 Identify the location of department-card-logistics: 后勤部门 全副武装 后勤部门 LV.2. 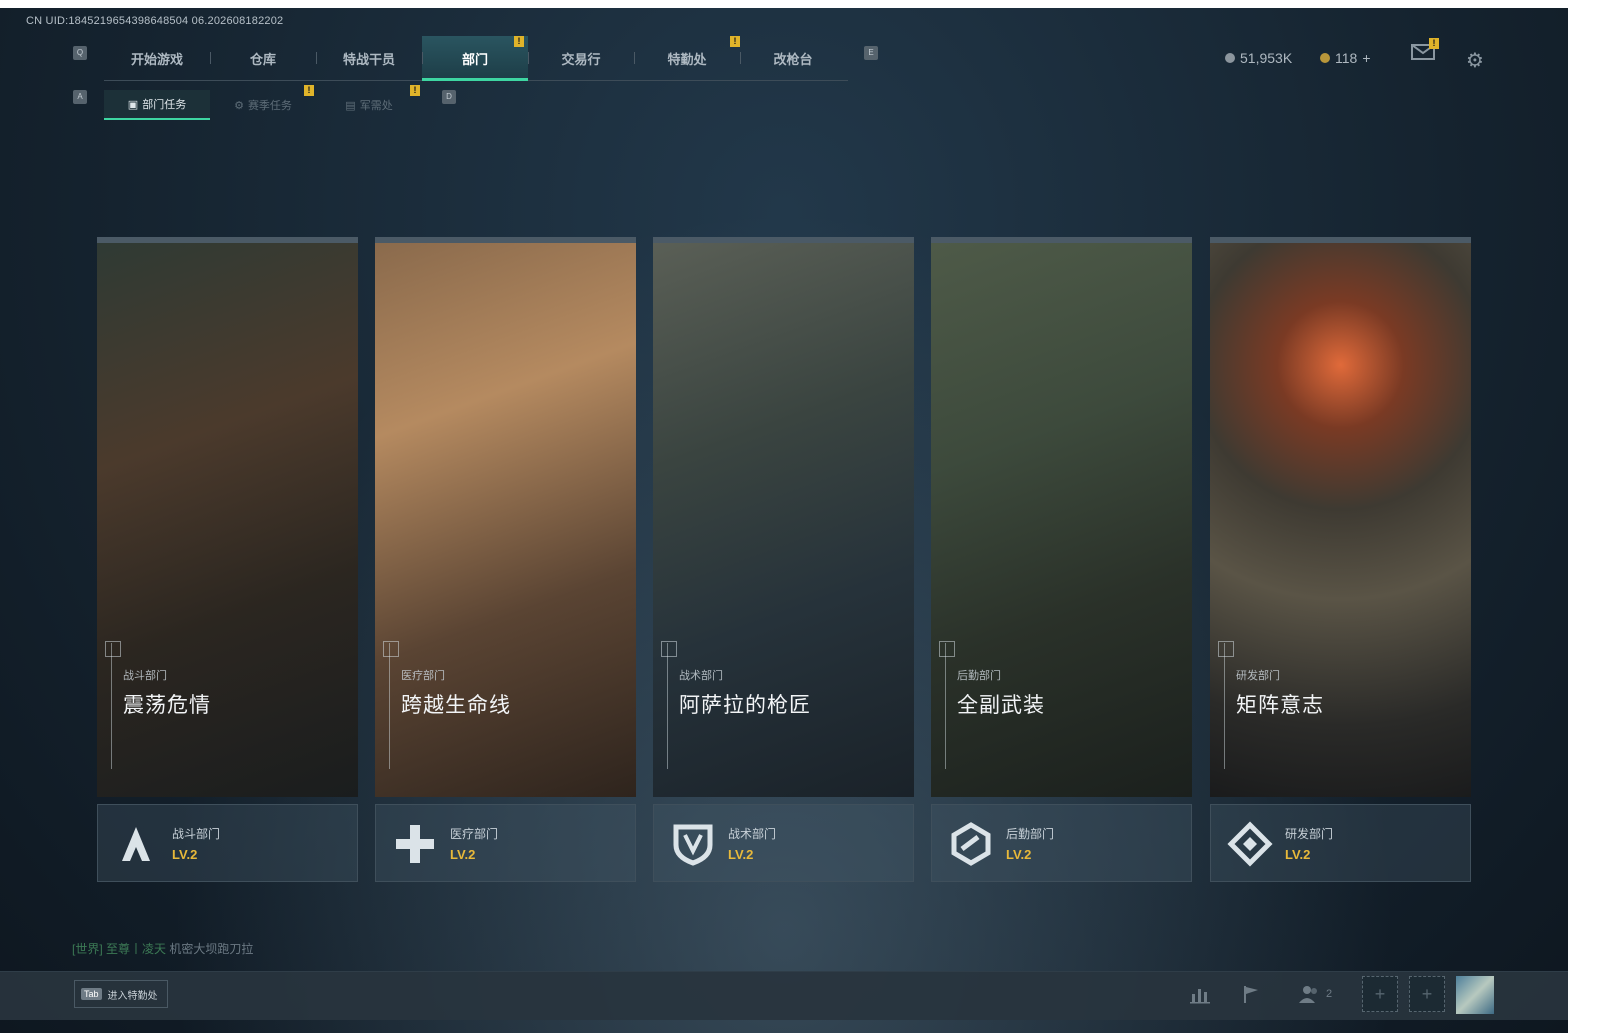
(1061, 559).